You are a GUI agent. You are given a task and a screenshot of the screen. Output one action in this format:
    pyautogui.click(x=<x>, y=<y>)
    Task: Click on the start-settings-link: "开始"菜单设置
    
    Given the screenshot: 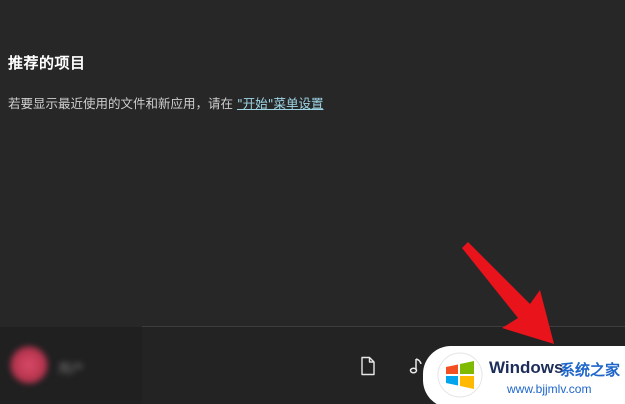 What is the action you would take?
    pyautogui.click(x=280, y=103)
    